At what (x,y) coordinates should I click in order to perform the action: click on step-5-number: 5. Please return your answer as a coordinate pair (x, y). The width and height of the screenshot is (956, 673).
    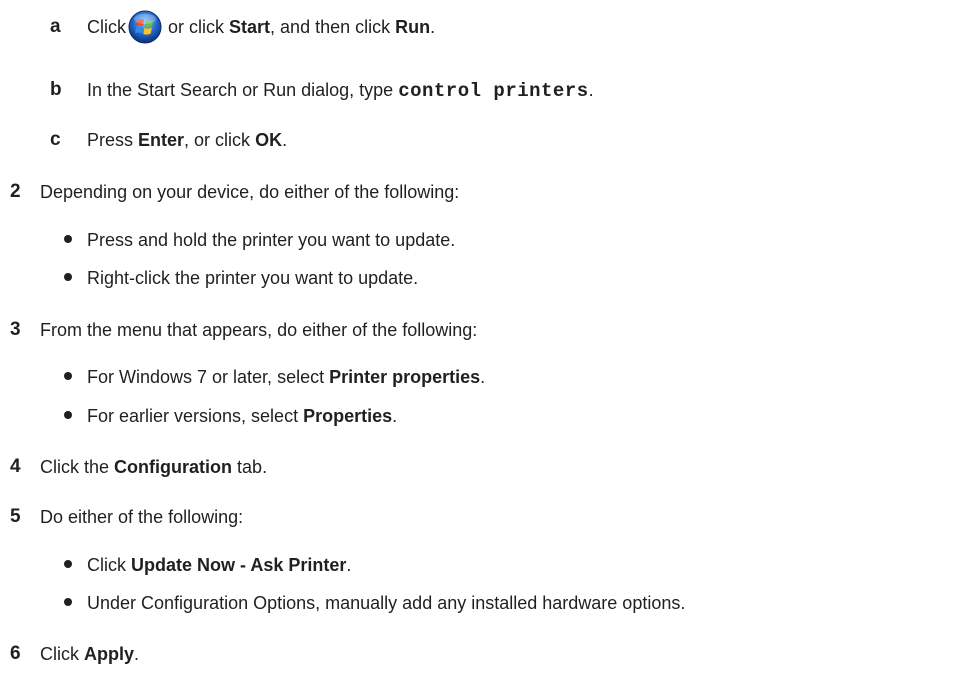
    Looking at the image, I should click on (15, 516).